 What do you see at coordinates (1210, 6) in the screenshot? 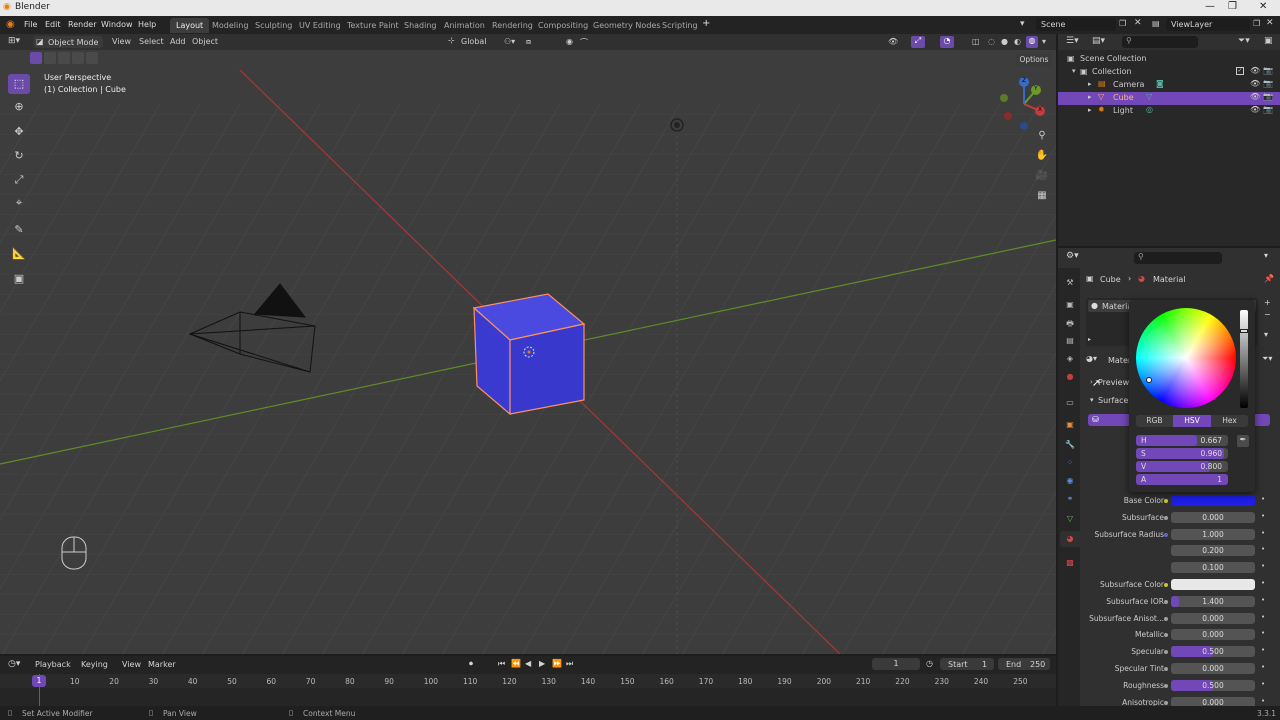
I see `minimize-button: —` at bounding box center [1210, 6].